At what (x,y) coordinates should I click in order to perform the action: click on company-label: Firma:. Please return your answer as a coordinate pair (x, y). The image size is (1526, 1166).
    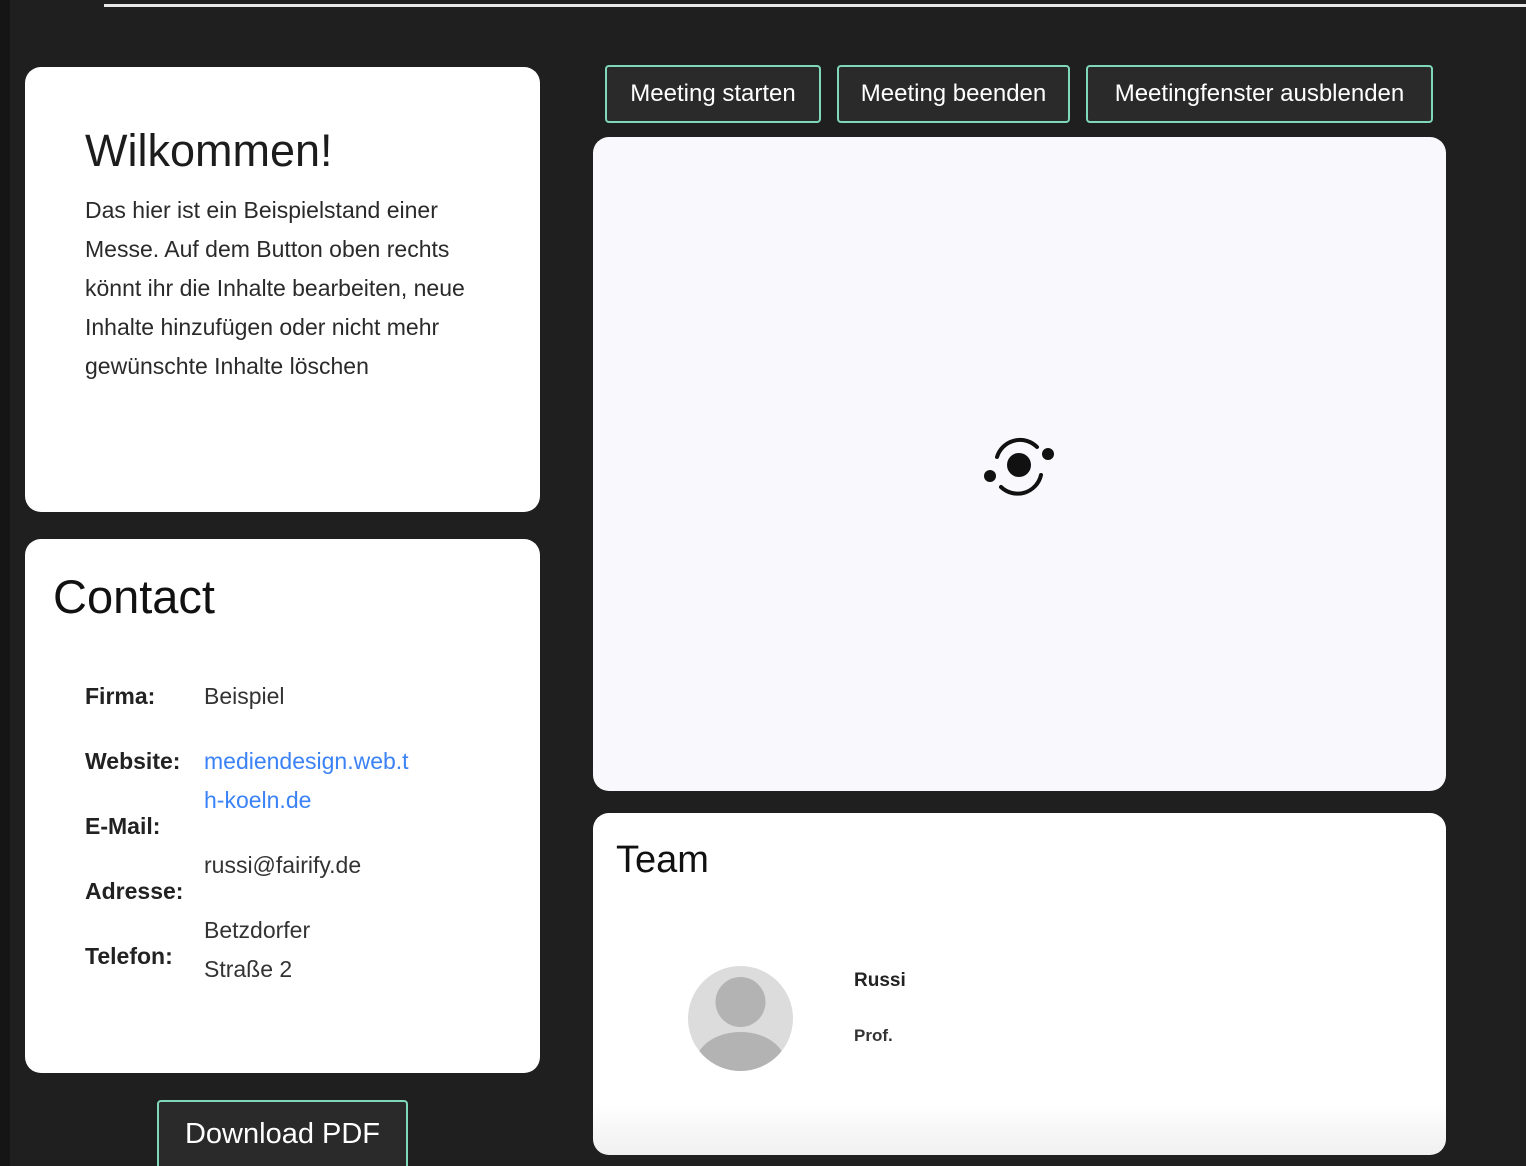
    Looking at the image, I should click on (120, 696).